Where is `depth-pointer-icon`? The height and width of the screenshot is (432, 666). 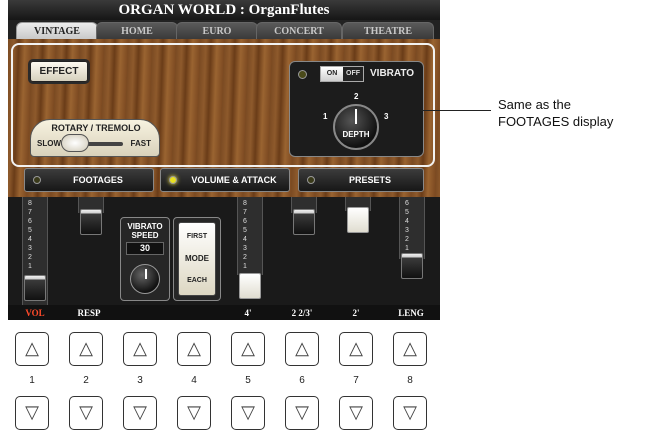
depth-pointer-icon is located at coordinates (356, 116).